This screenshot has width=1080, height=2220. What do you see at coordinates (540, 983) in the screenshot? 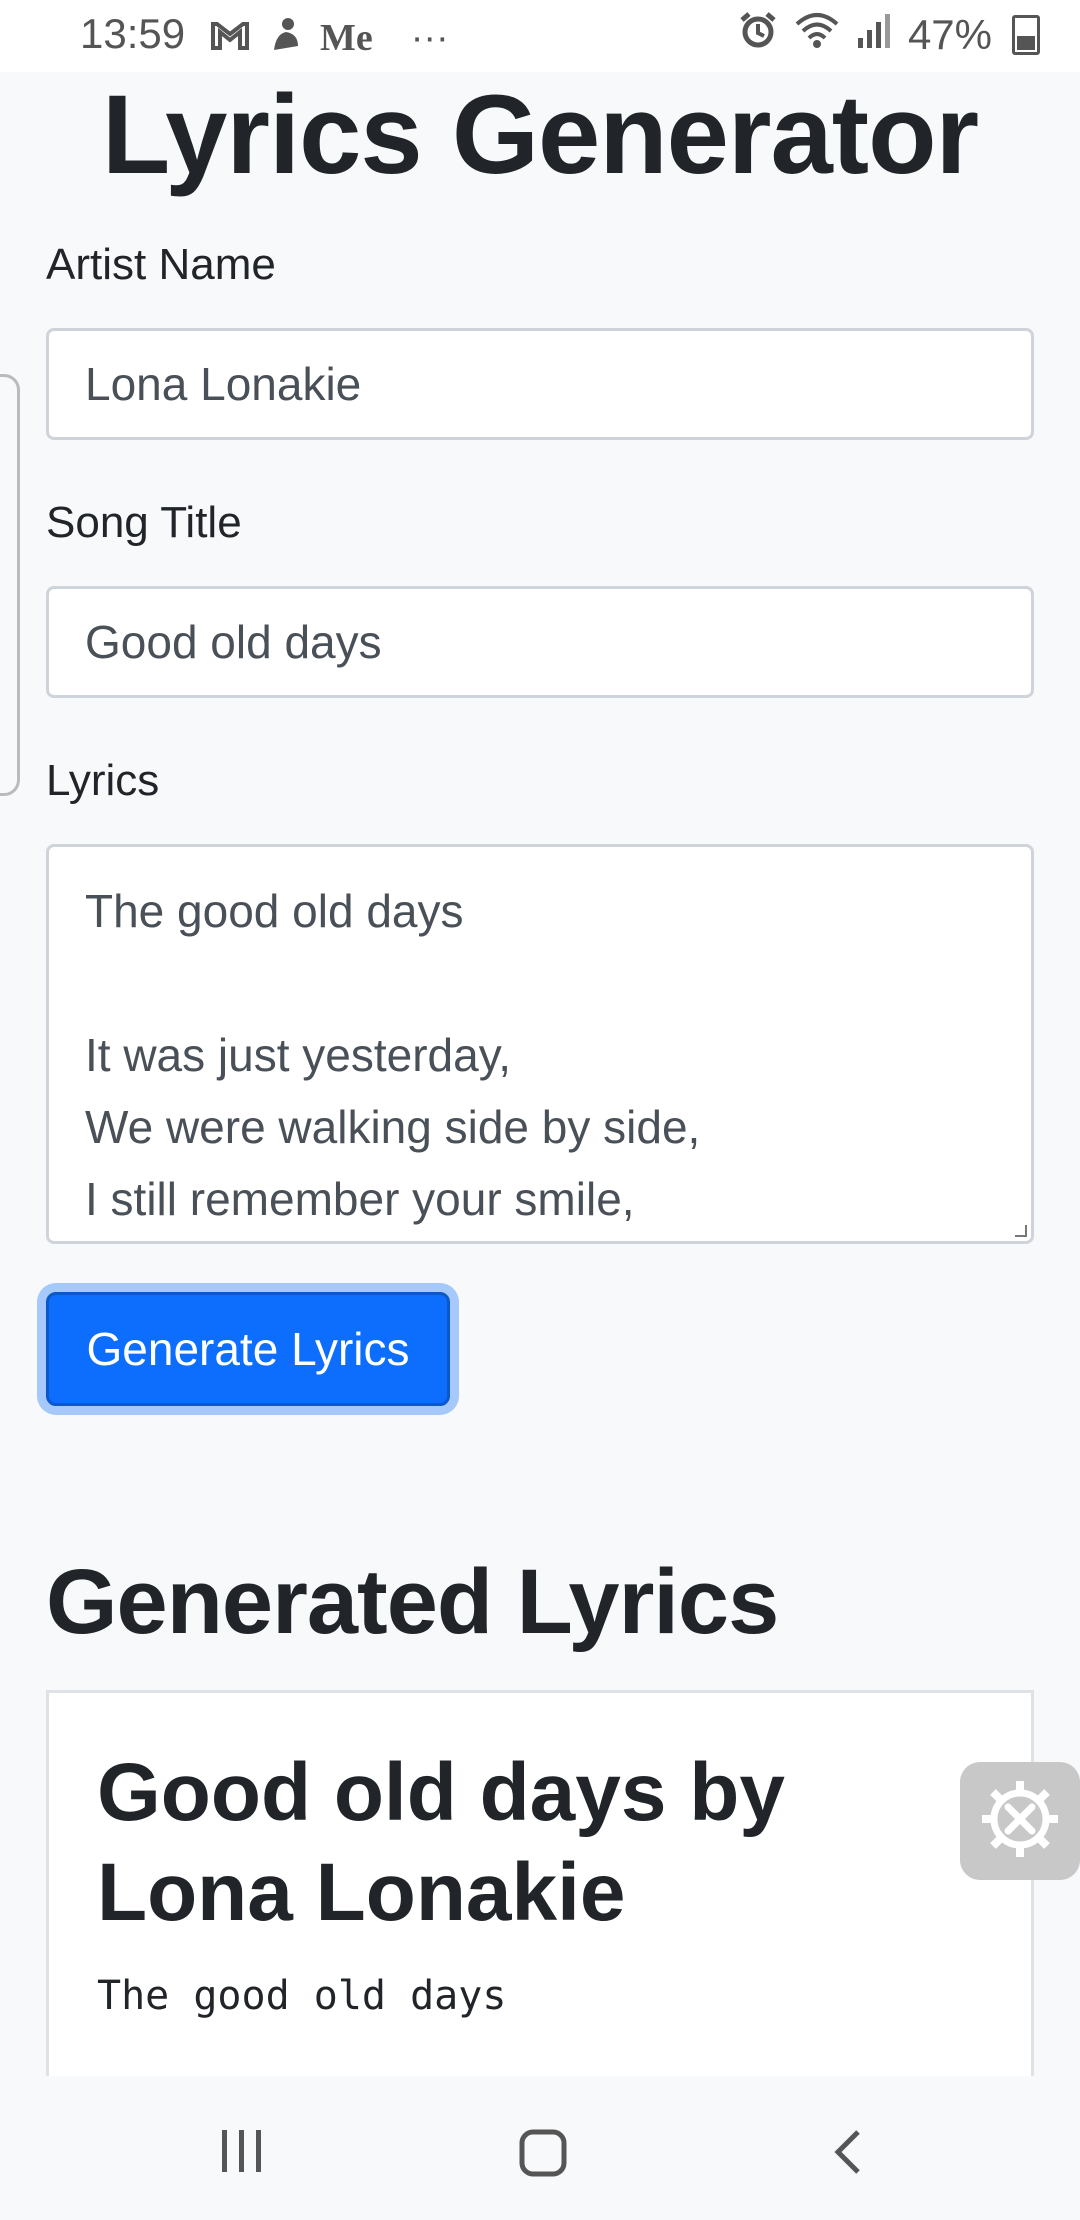
I see `lyrics-line` at bounding box center [540, 983].